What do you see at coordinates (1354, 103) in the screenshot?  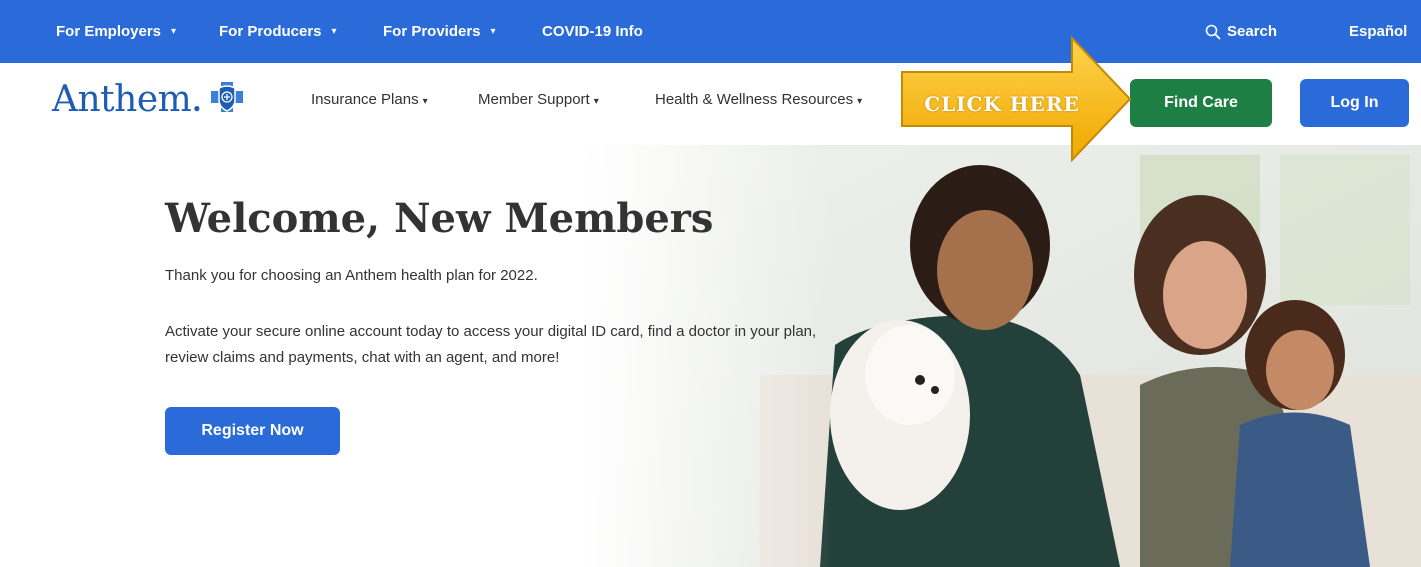 I see `log-in-button: Log In` at bounding box center [1354, 103].